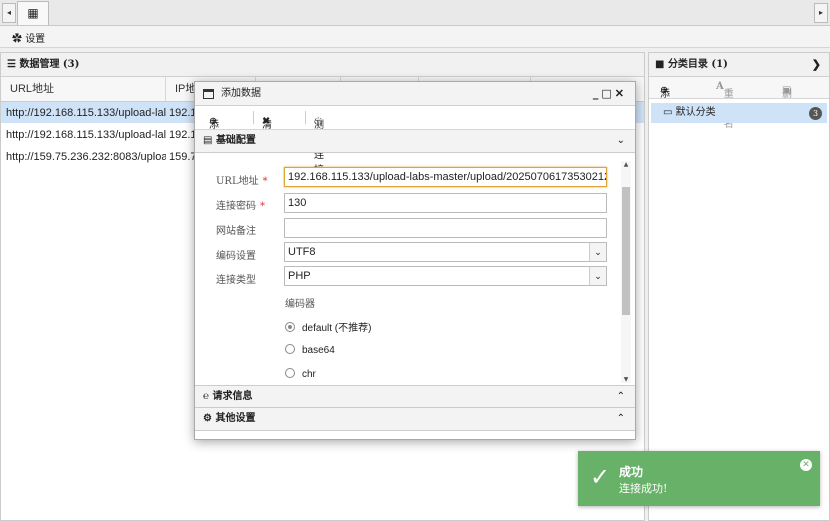 The width and height of the screenshot is (830, 521). What do you see at coordinates (337, 328) in the screenshot?
I see `encoder-option-label: default (不推荐)` at bounding box center [337, 328].